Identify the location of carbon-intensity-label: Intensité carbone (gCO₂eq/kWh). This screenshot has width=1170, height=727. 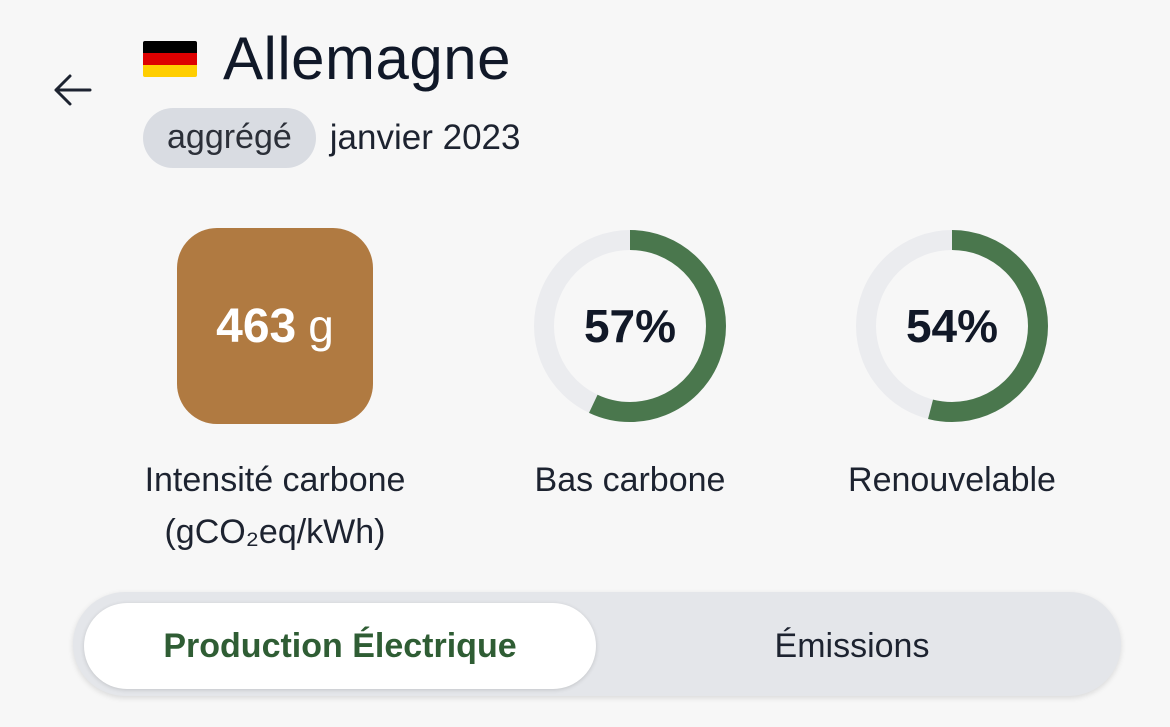
(275, 506).